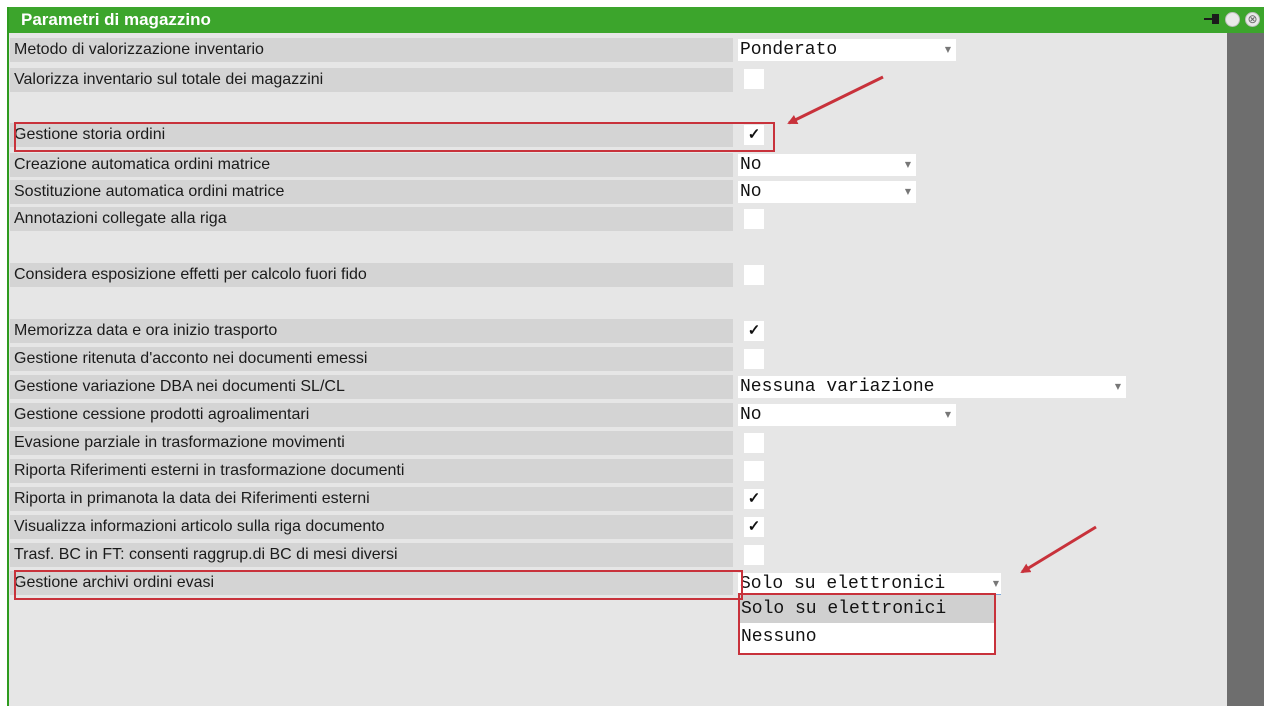 The width and height of the screenshot is (1264, 706). Describe the element at coordinates (371, 165) in the screenshot. I see `row-creazione-matrice: Creazione automatica ordini matrice` at that location.